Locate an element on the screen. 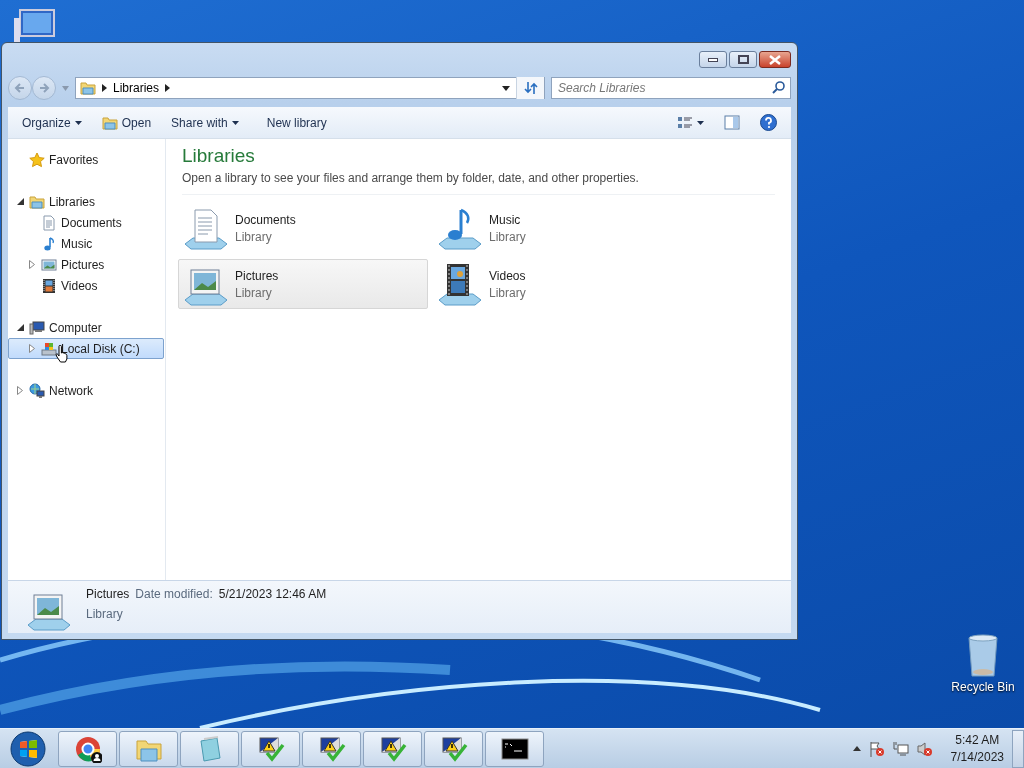 The image size is (1024, 768). muted-speaker-icon is located at coordinates (924, 748).